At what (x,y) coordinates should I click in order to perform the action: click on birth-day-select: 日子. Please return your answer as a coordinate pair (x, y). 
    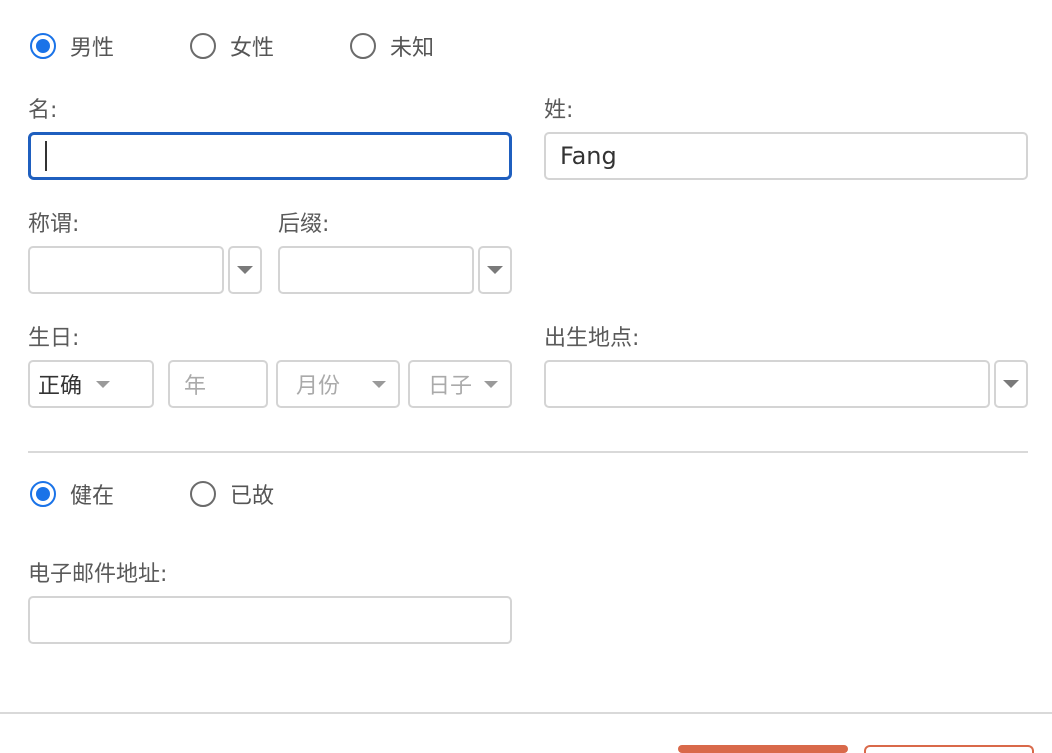
    Looking at the image, I should click on (460, 384).